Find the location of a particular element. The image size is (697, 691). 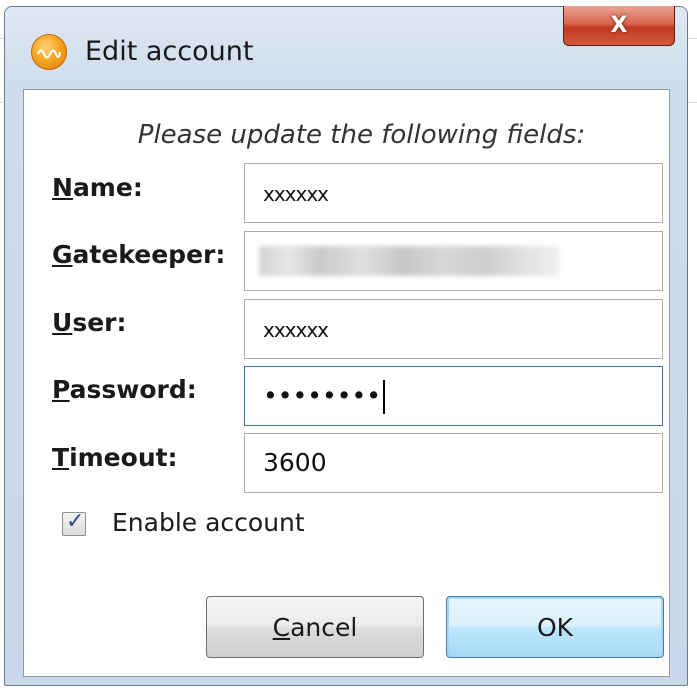

close-button: X is located at coordinates (619, 26).